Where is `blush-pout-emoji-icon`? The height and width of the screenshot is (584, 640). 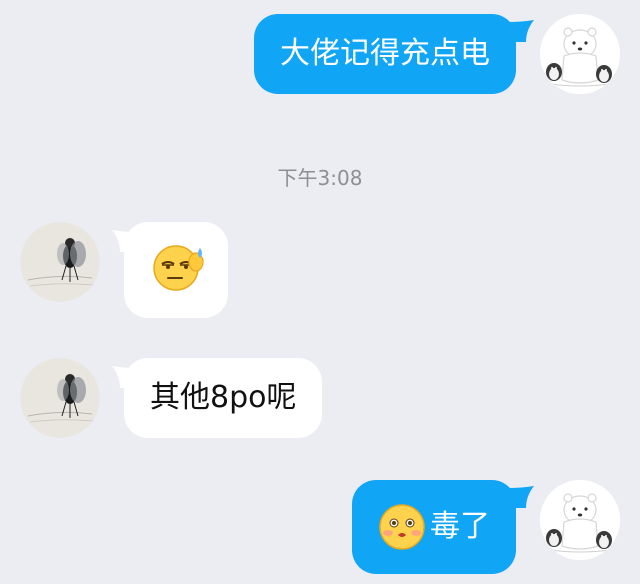
blush-pout-emoji-icon is located at coordinates (402, 527).